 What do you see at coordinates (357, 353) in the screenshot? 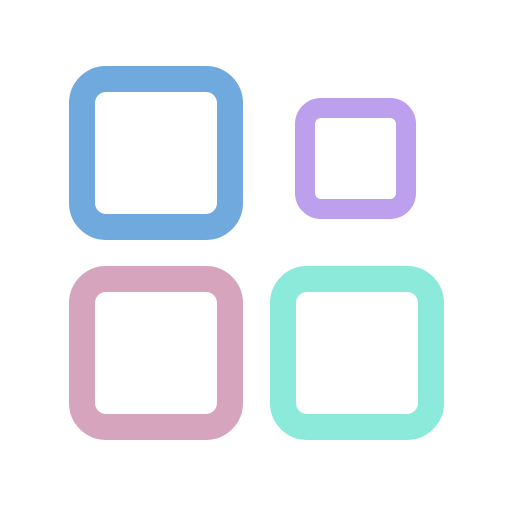
I see `tile-bottom-right-icon` at bounding box center [357, 353].